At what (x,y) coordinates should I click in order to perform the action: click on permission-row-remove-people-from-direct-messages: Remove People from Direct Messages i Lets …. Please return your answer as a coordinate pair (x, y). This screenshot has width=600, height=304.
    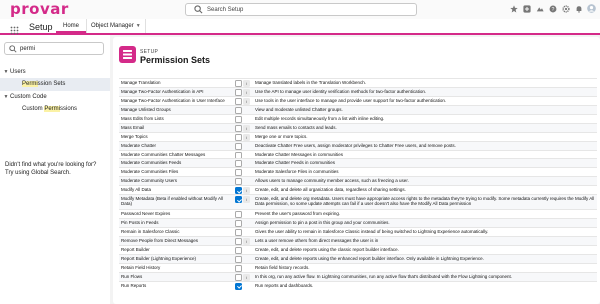
    Looking at the image, I should click on (358, 240).